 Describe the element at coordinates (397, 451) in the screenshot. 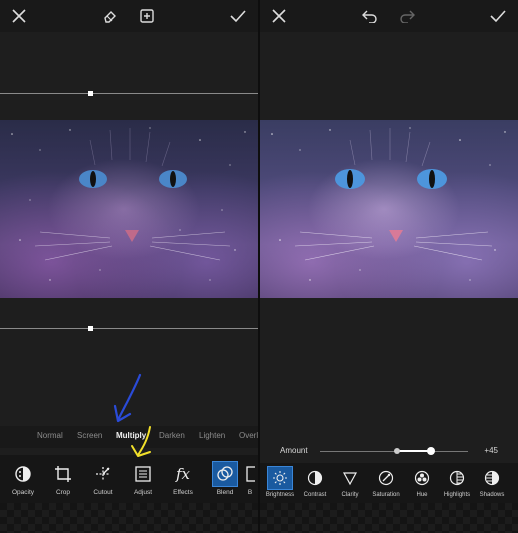

I see `amount-slider-origin-knob` at that location.